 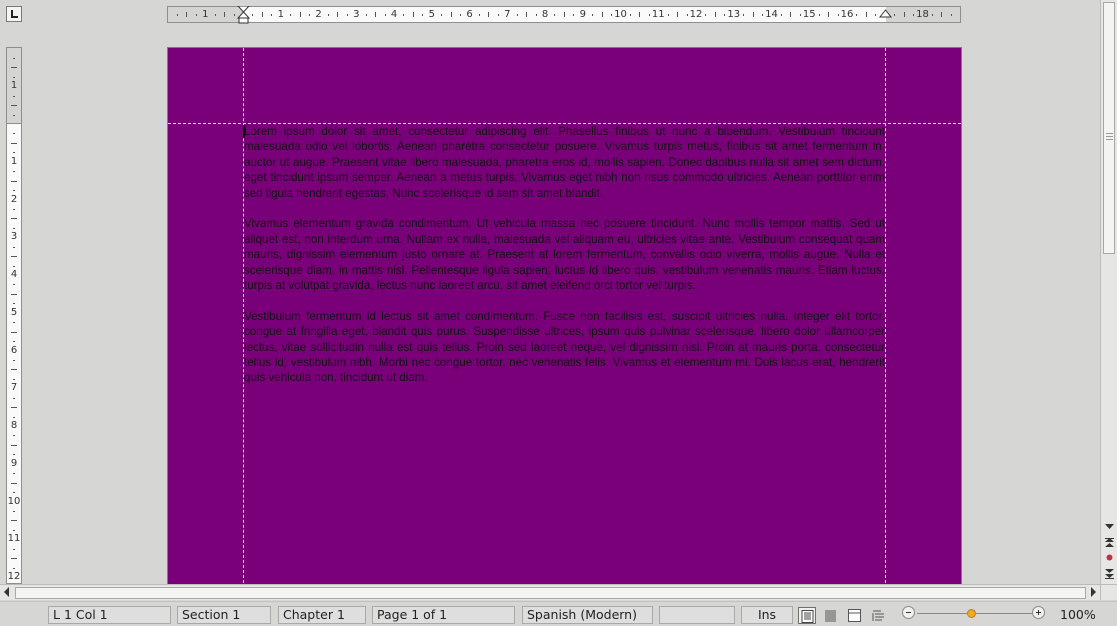 I want to click on grip-icon, so click(x=1109, y=136).